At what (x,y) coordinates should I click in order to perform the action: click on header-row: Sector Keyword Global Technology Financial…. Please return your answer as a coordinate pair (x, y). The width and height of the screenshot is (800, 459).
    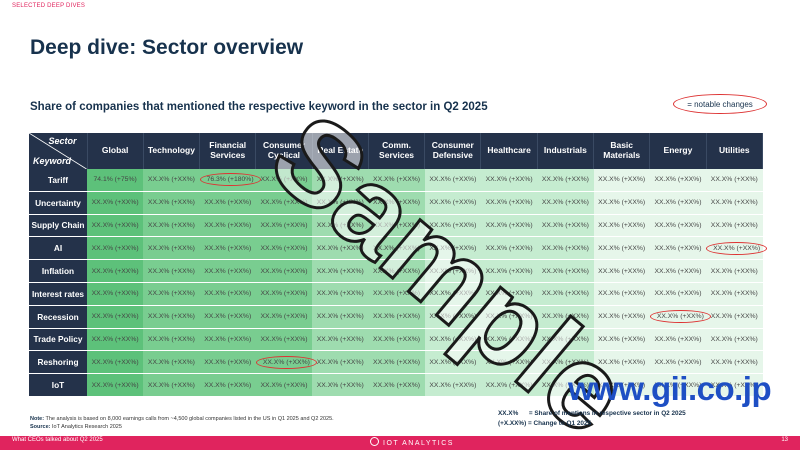
    Looking at the image, I should click on (396, 151).